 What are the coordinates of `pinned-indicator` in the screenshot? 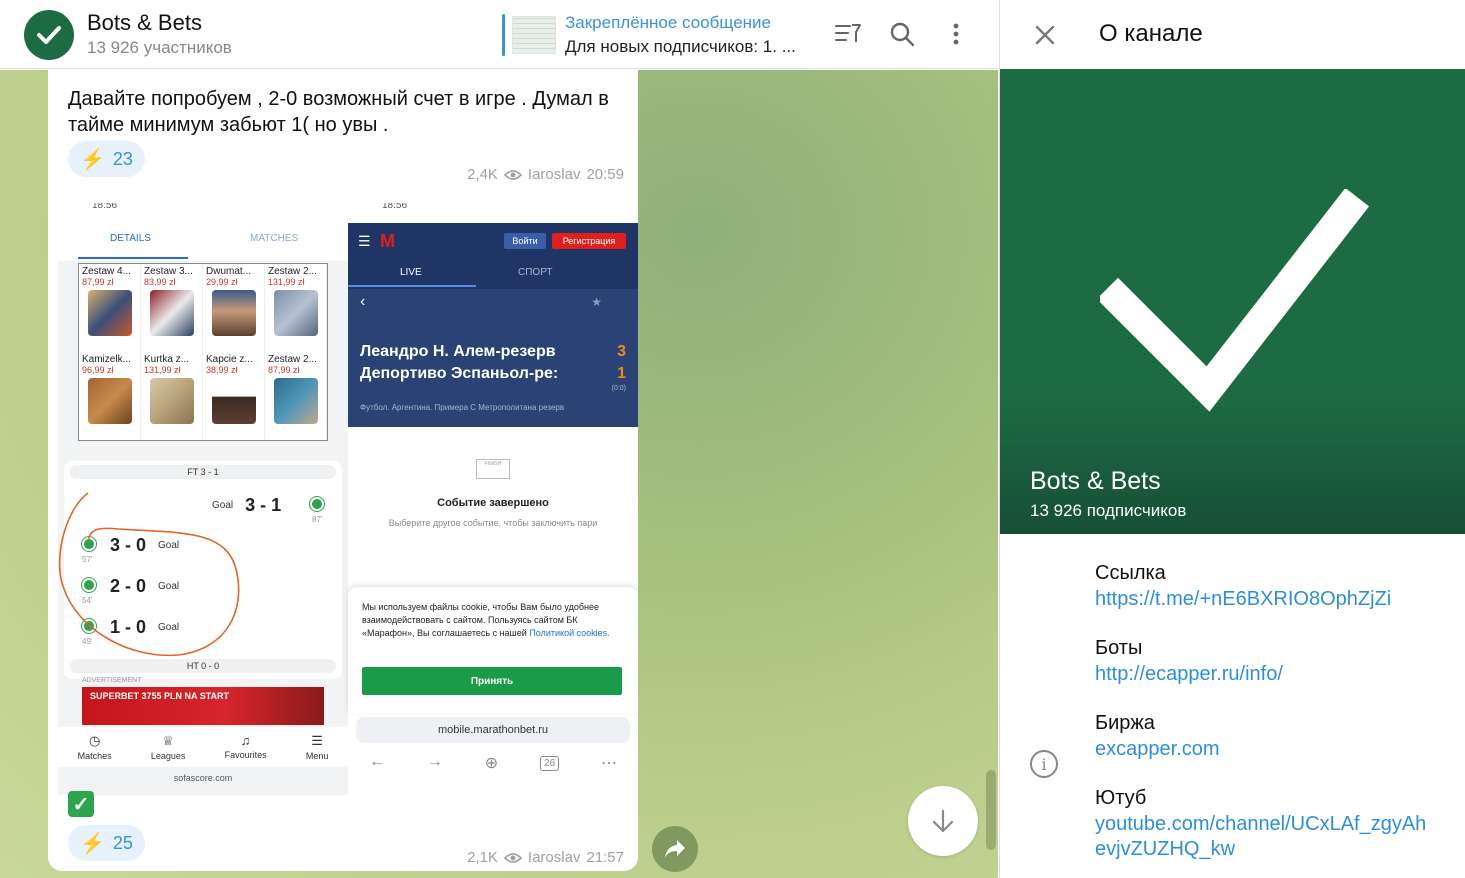 It's located at (503, 35).